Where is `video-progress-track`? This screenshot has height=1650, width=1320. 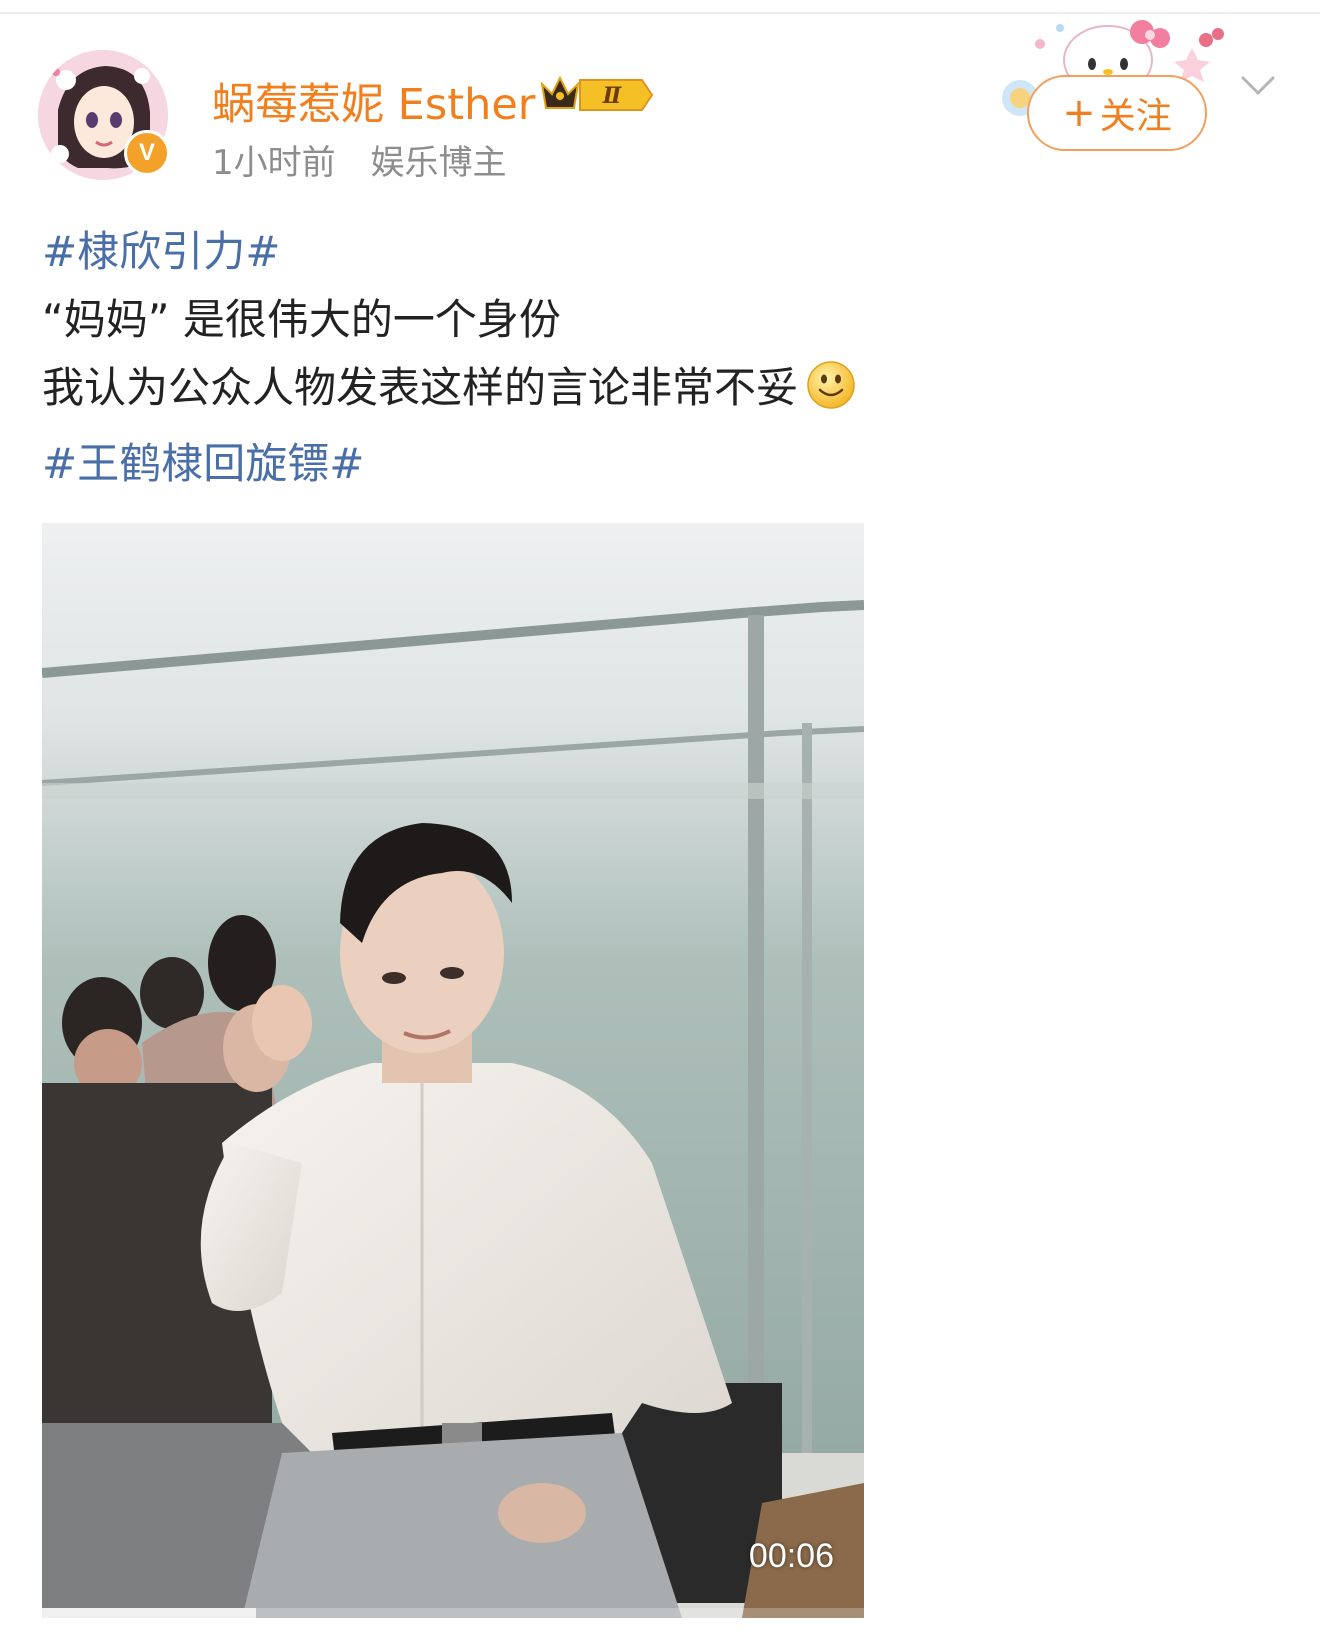 video-progress-track is located at coordinates (453, 1613).